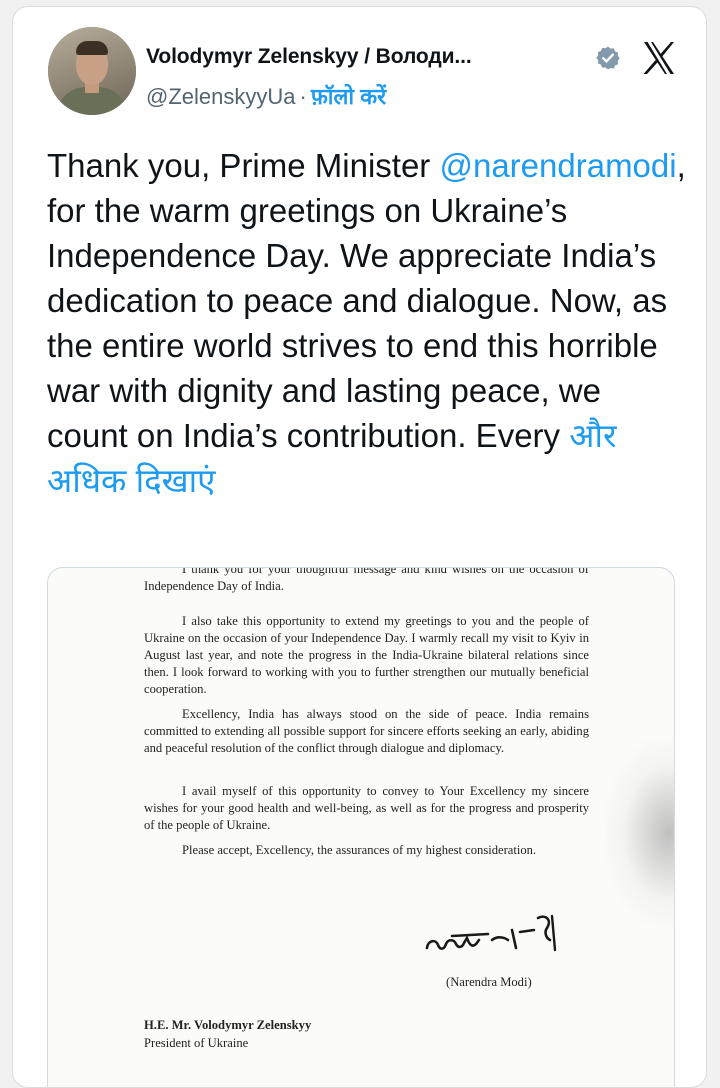 This screenshot has width=720, height=1088. I want to click on recipient-title: President of Ukraine, so click(196, 1043).